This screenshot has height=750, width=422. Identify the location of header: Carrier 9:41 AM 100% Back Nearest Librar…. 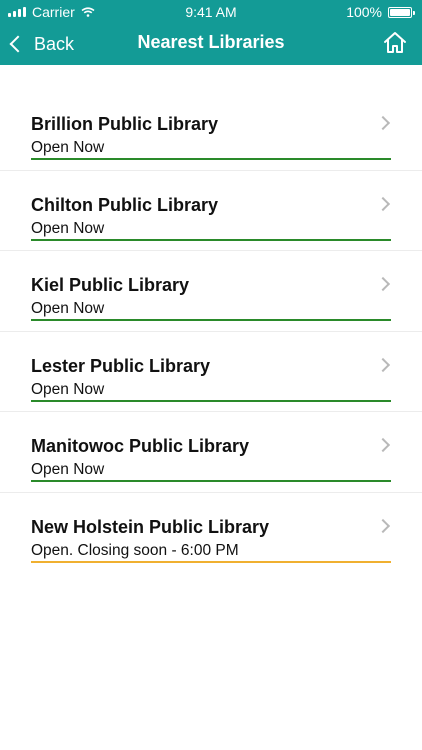
(211, 32).